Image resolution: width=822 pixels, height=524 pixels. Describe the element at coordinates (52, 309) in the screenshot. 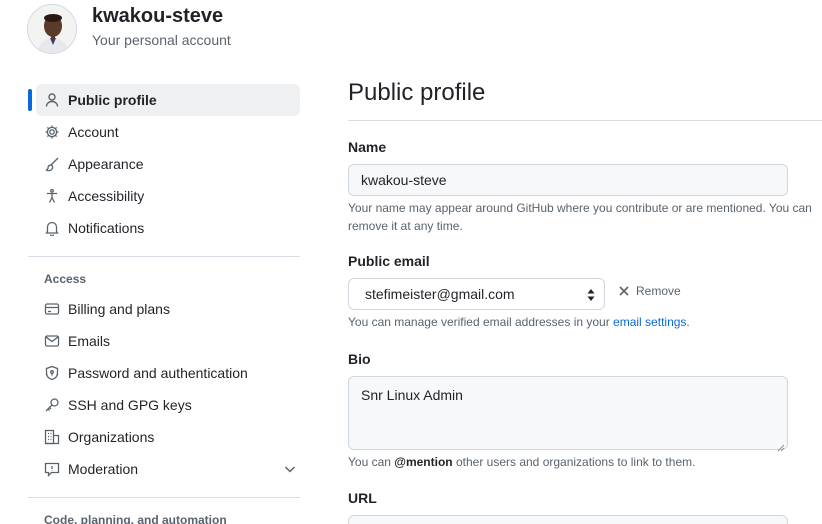

I see `credit-card-icon` at that location.